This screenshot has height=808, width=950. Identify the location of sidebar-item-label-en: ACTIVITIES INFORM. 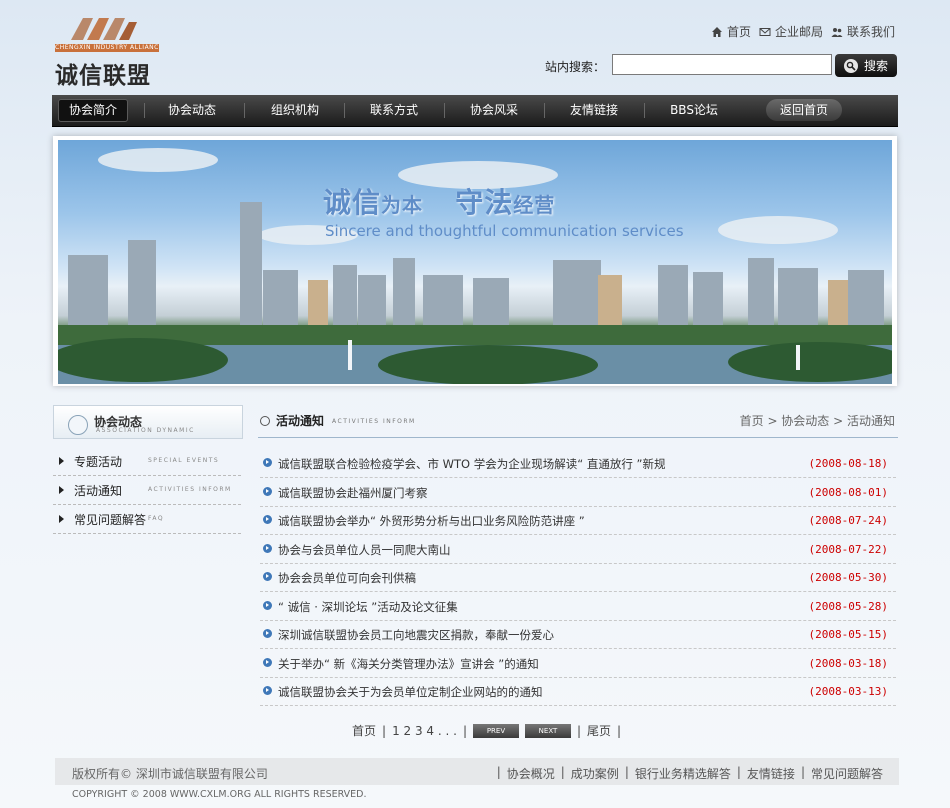
(190, 489).